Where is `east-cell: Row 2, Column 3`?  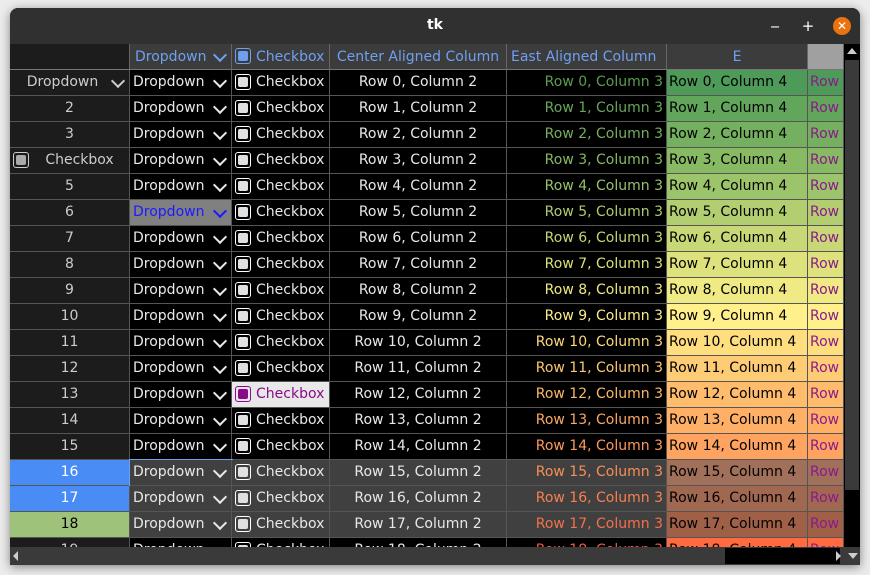 east-cell: Row 2, Column 3 is located at coordinates (587, 135).